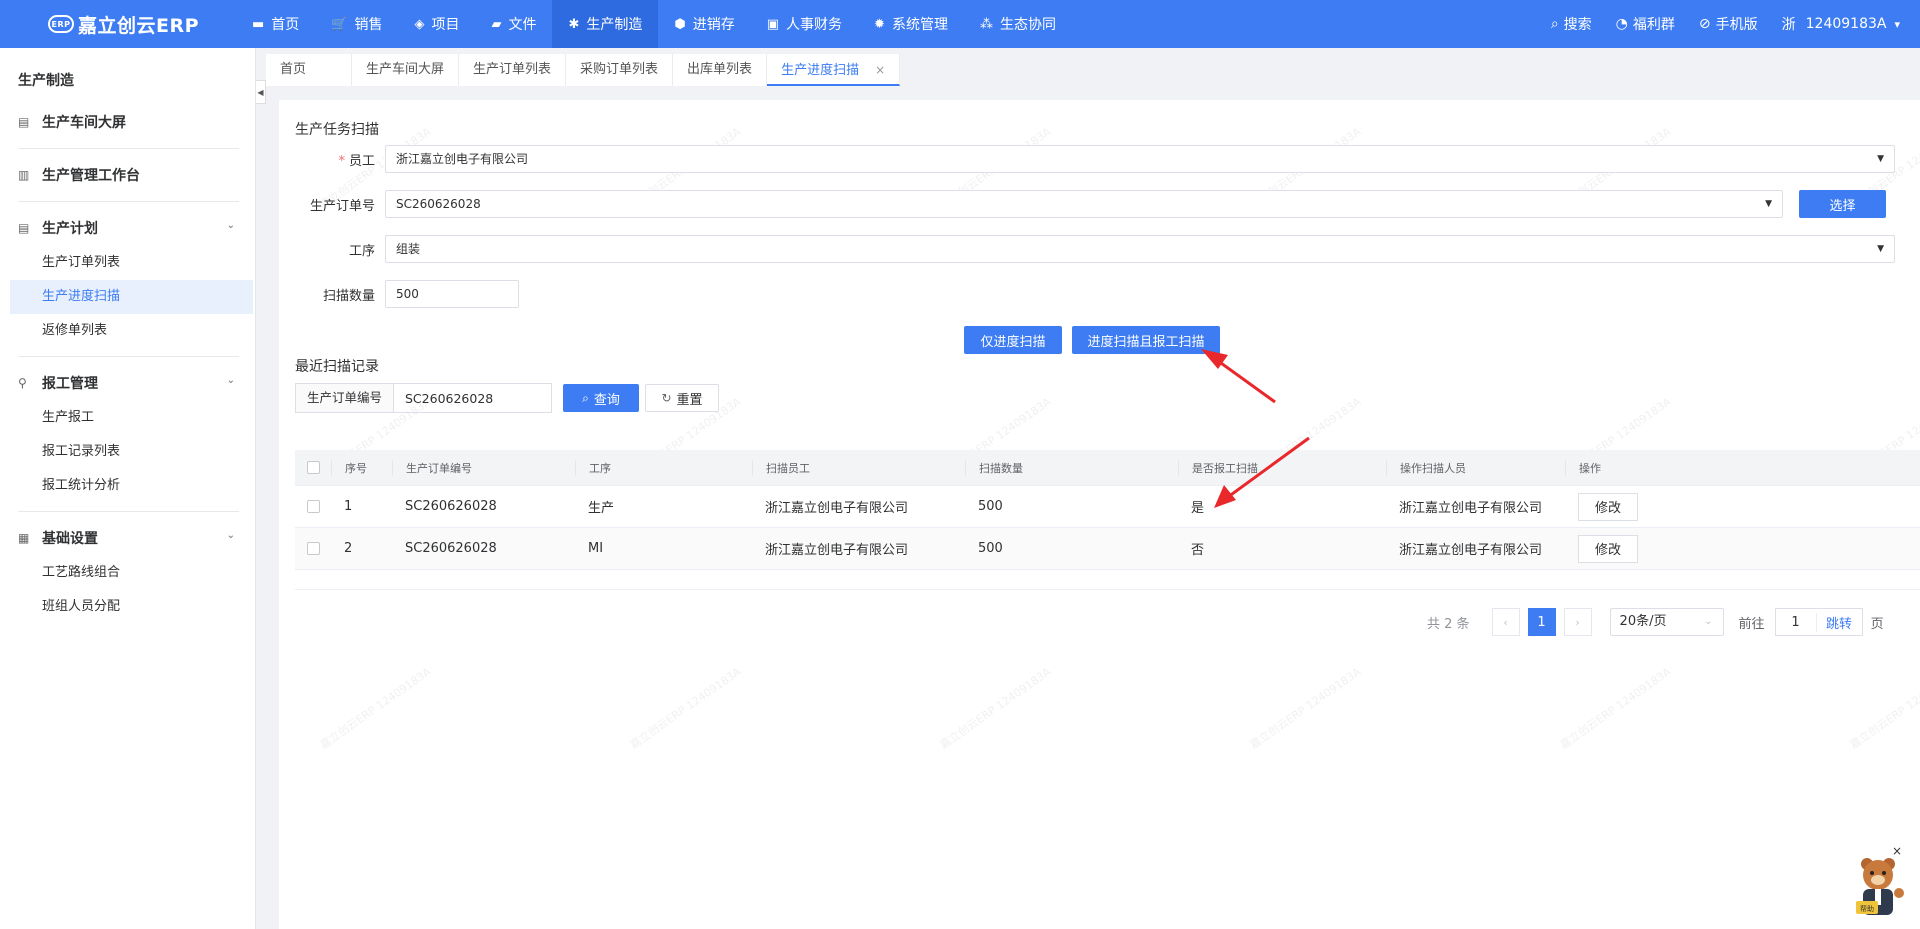  What do you see at coordinates (804, 24) in the screenshot?
I see `nav-item-6: ▣ 人事财务` at bounding box center [804, 24].